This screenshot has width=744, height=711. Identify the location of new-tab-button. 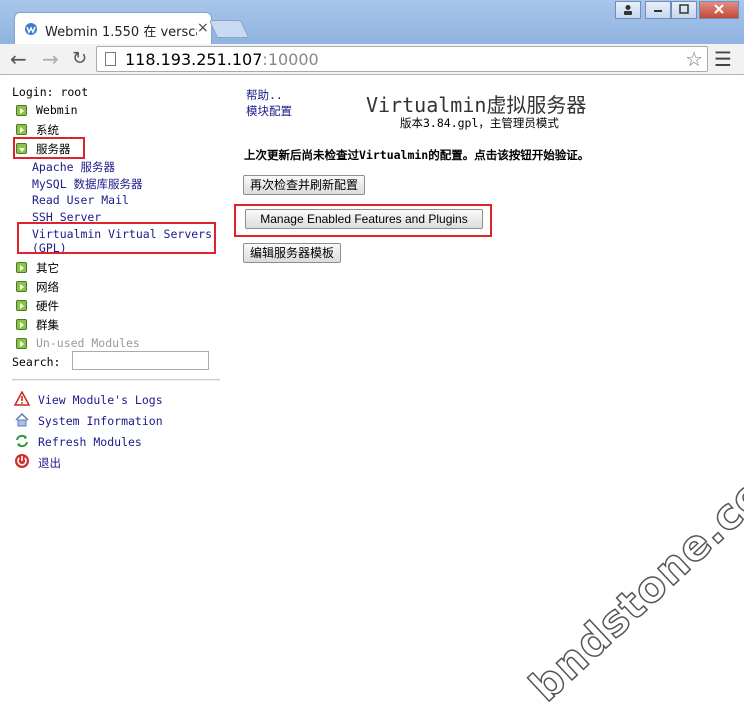
(229, 29).